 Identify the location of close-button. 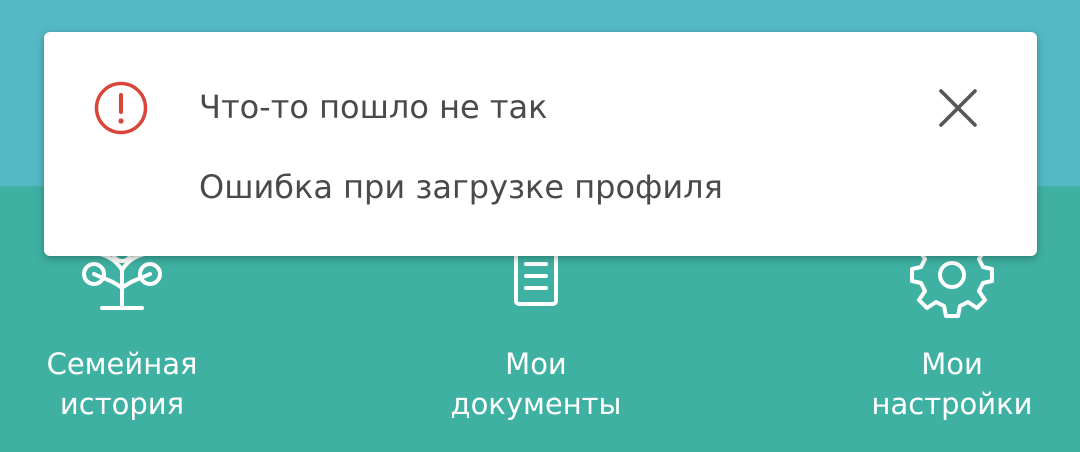
(958, 108).